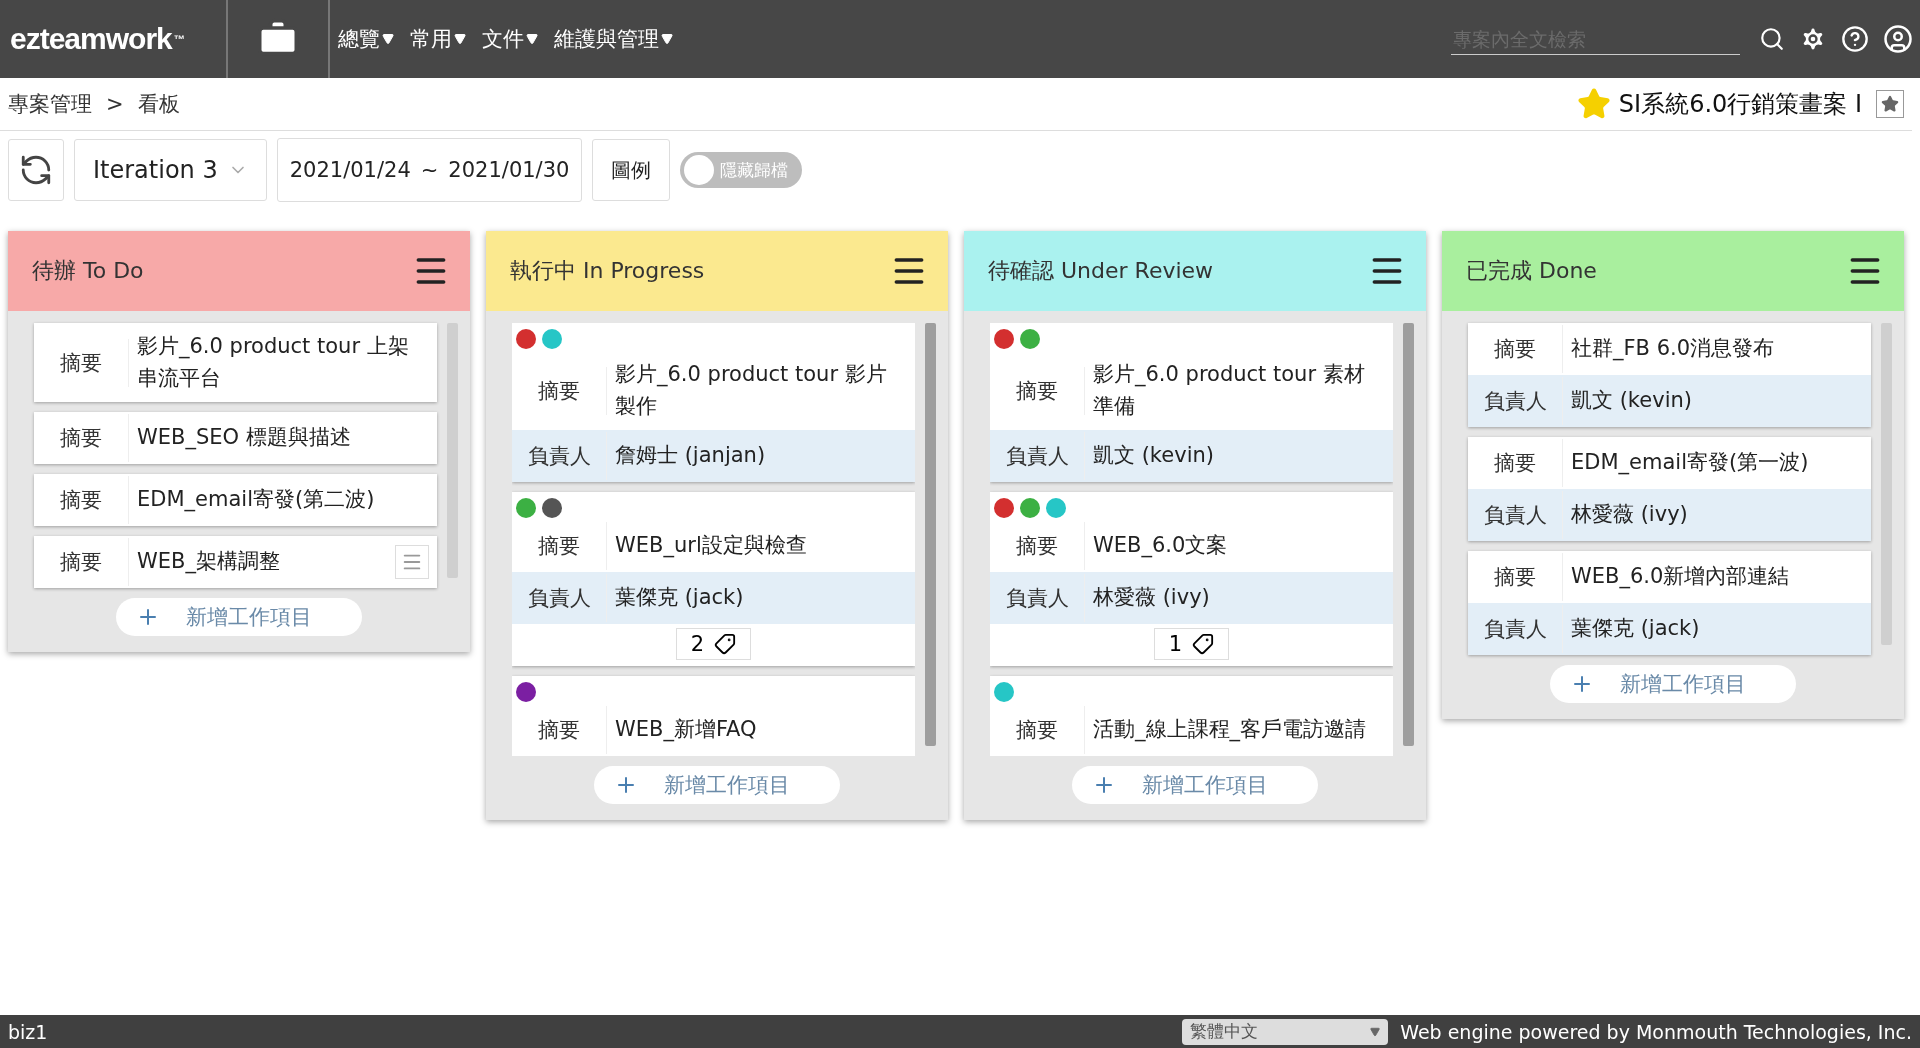 This screenshot has height=1048, width=1920. I want to click on task-card: 摘要 影片_6.0 product tour 素材準備 負責人 凱文 (kevin), so click(1191, 402).